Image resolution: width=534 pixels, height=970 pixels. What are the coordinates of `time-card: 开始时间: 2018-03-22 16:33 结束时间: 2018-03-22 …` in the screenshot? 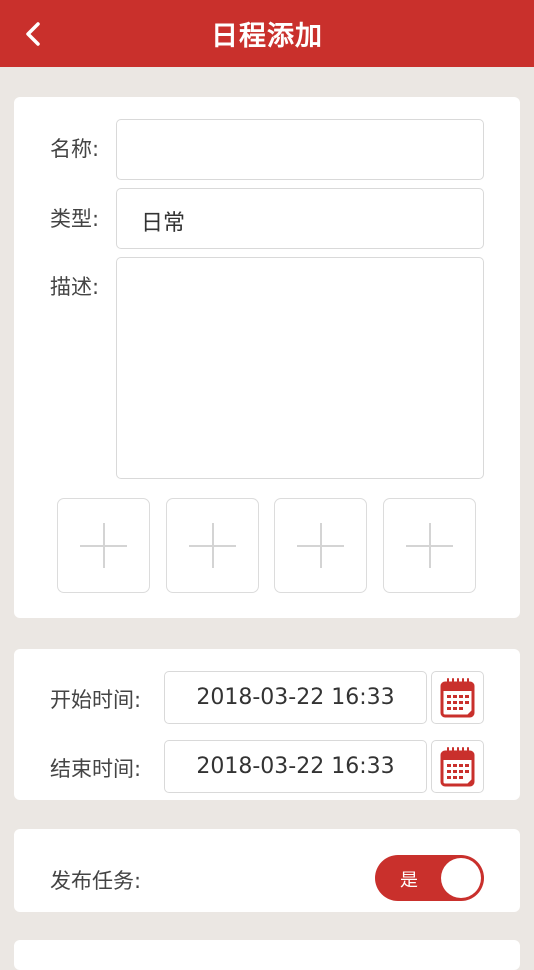 It's located at (267, 724).